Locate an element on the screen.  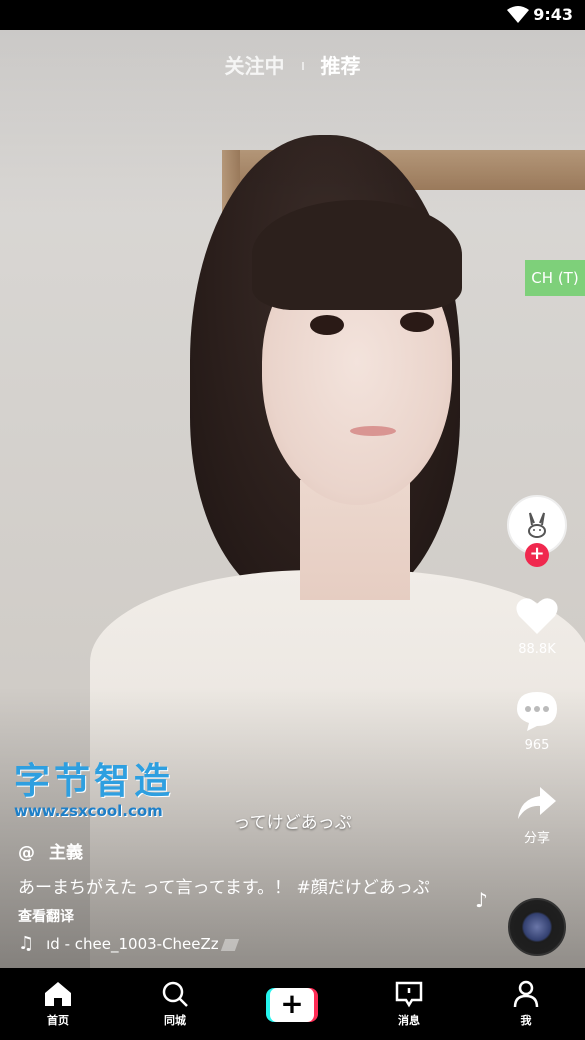
music-fade is located at coordinates (229, 944).